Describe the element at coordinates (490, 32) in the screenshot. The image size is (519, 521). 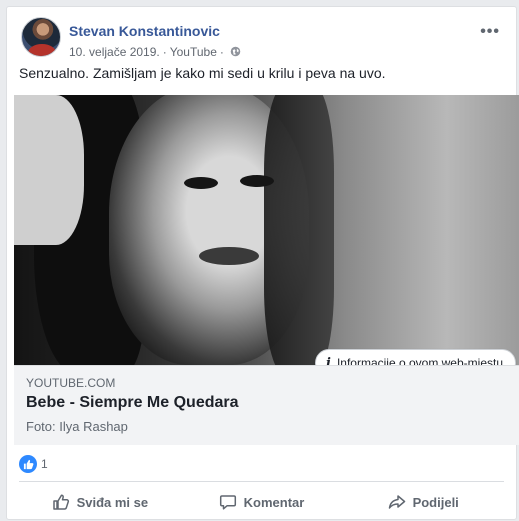
I see `more-options-button: •••` at that location.